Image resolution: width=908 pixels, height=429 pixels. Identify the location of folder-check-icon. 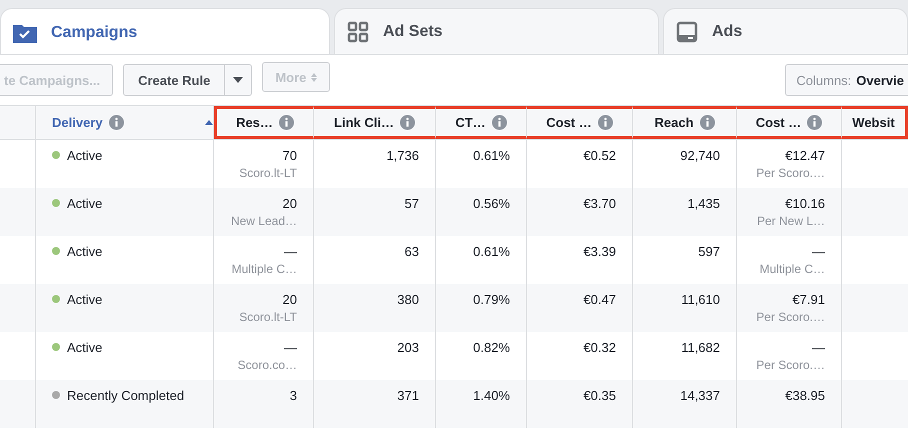
(25, 32).